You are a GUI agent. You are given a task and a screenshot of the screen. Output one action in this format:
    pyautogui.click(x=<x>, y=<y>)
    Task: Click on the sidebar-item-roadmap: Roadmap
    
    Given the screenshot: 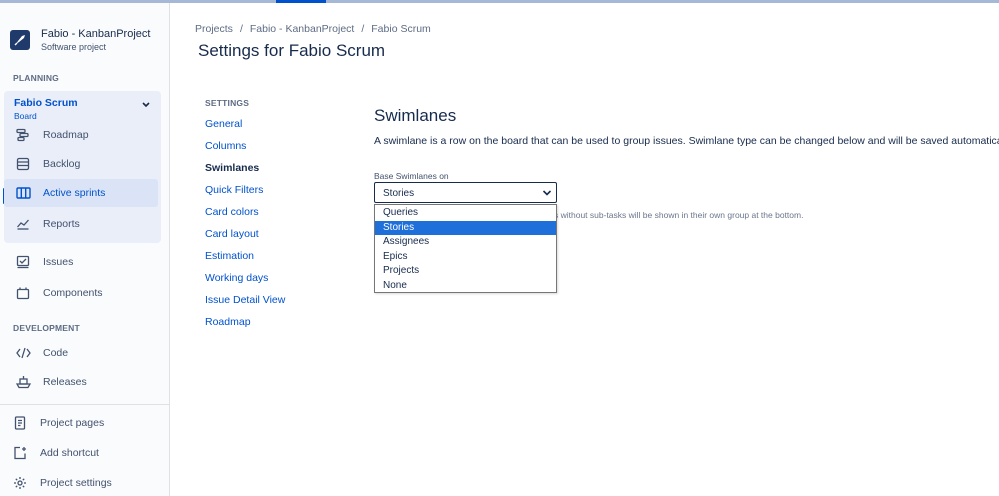 What is the action you would take?
    pyautogui.click(x=85, y=135)
    